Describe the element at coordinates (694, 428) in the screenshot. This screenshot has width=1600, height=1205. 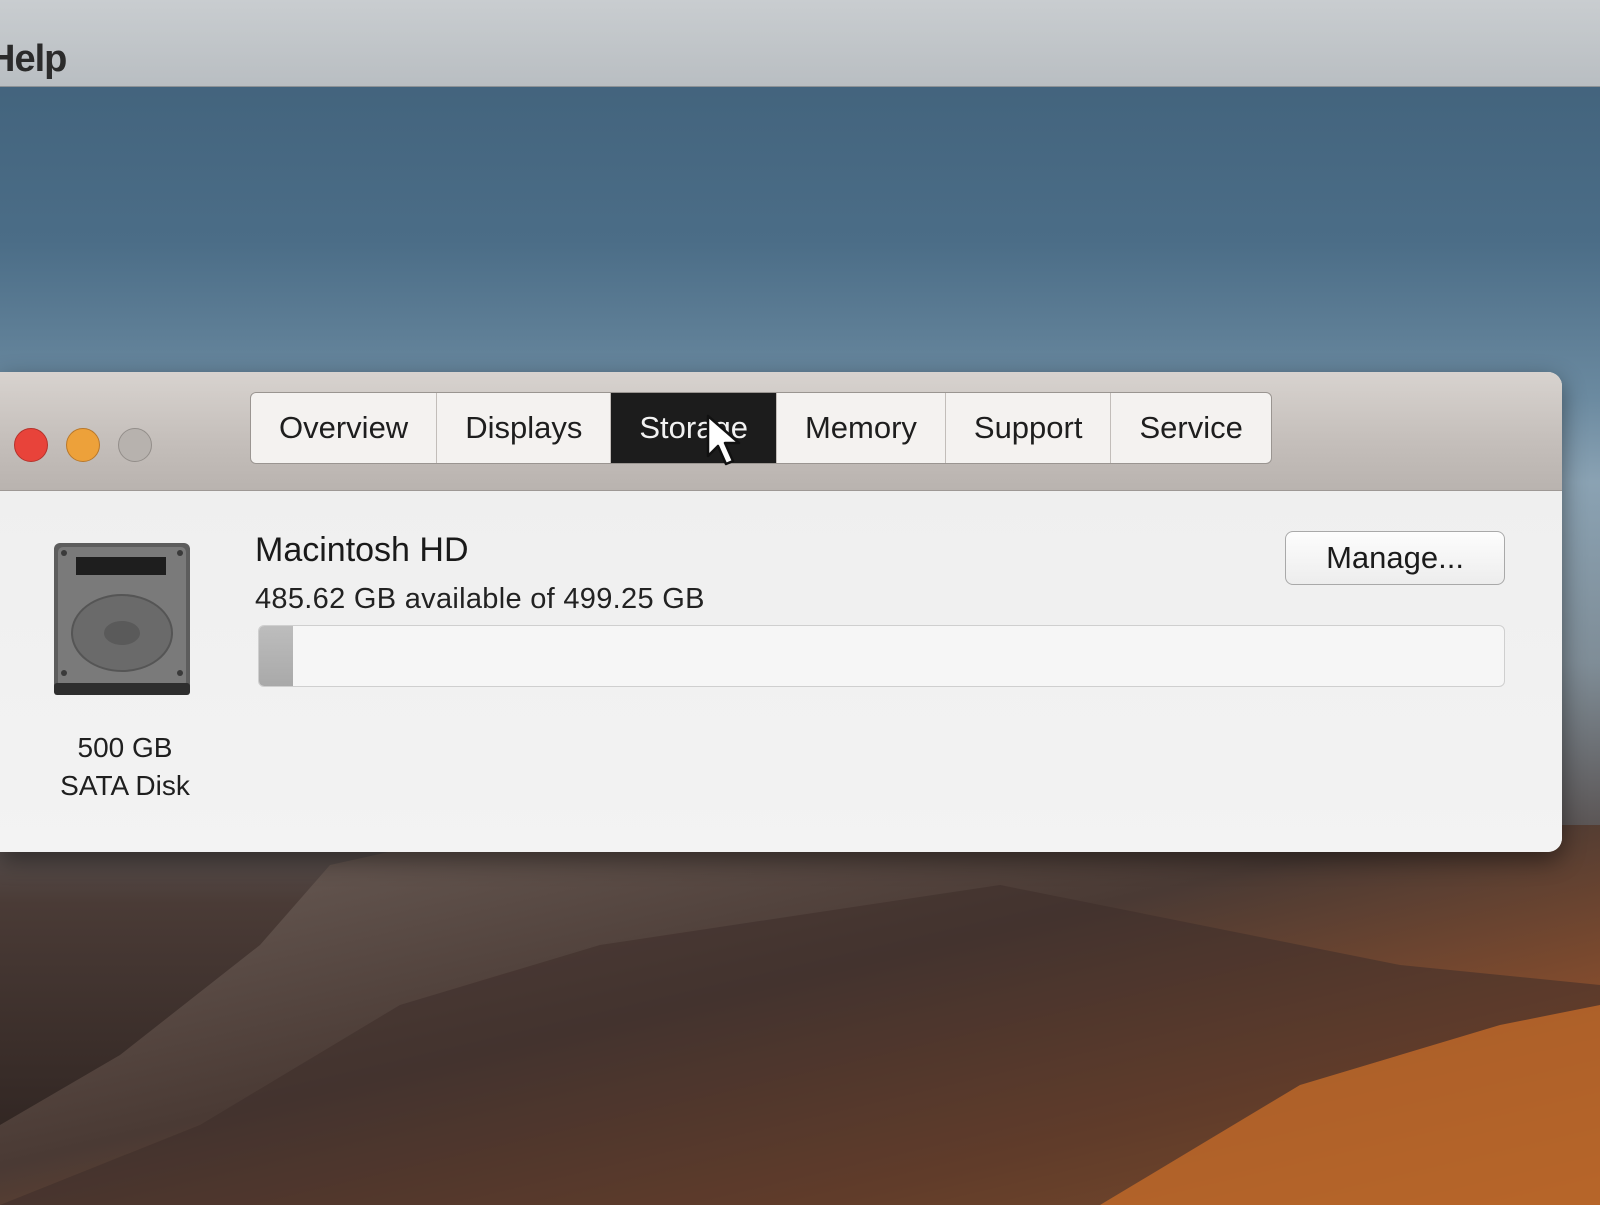
I see `tab-storage: Storage` at that location.